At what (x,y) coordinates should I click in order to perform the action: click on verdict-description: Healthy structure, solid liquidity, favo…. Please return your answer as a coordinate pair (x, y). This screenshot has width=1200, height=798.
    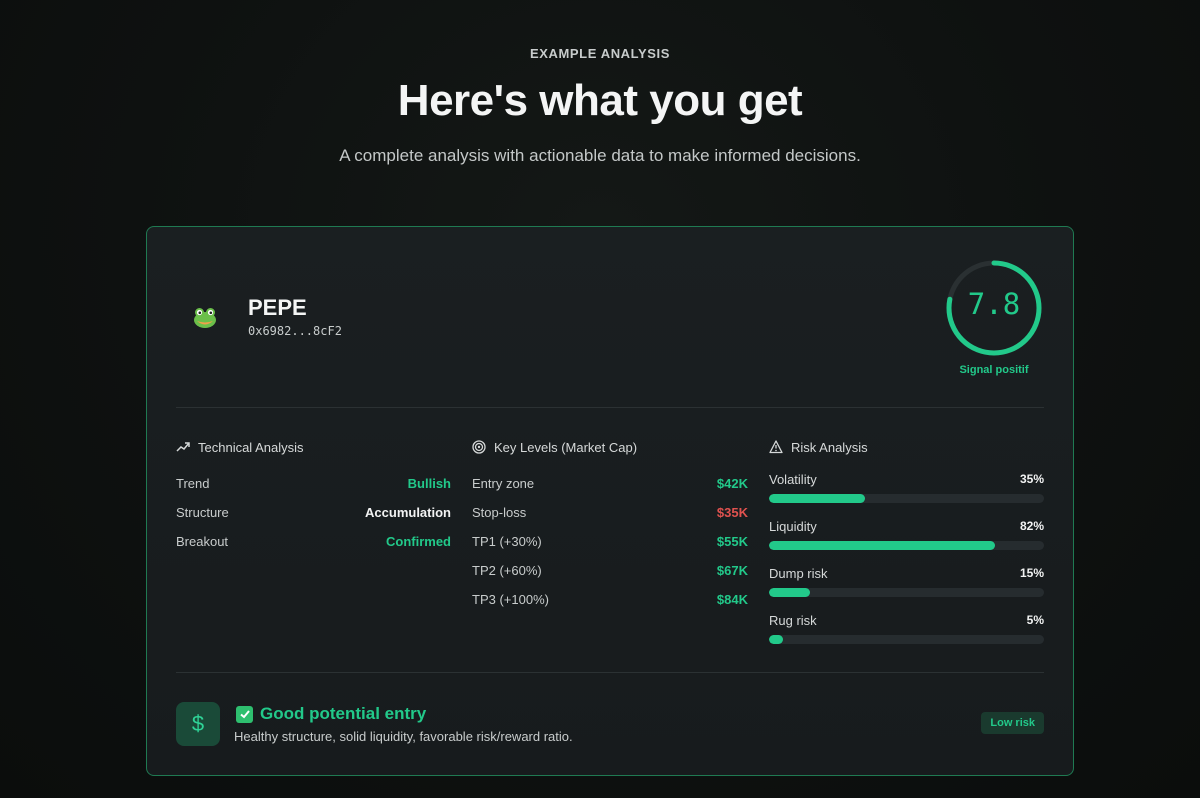
    Looking at the image, I should click on (403, 736).